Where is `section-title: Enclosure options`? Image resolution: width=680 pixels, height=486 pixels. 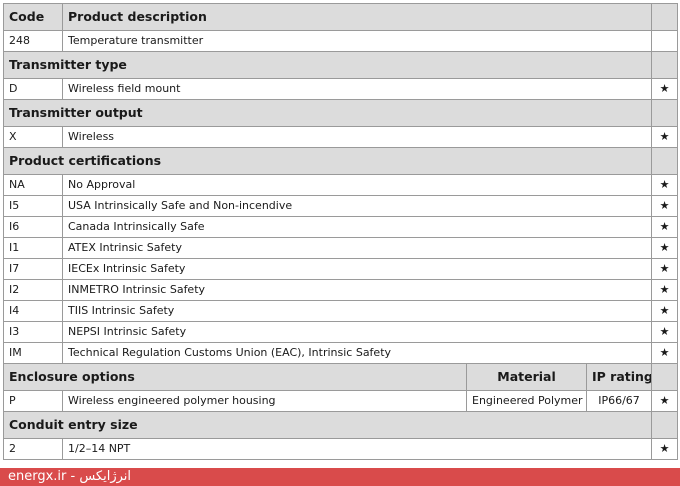
section-title: Enclosure options is located at coordinates (235, 377).